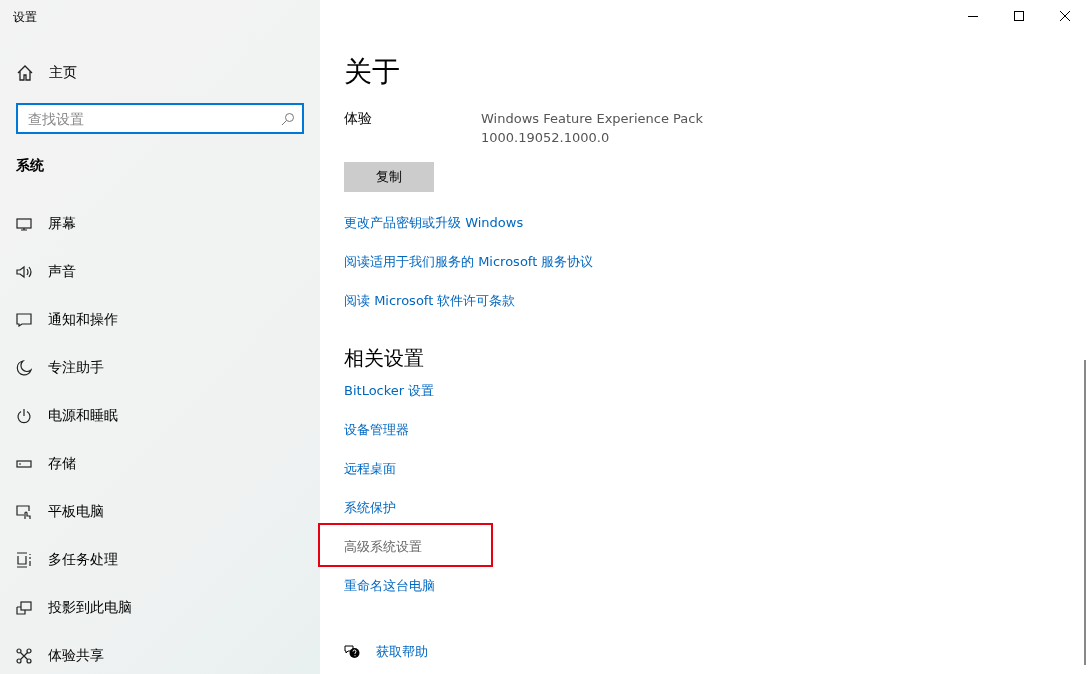 The height and width of the screenshot is (674, 1088). Describe the element at coordinates (160, 653) in the screenshot. I see `sidebar-item: 体验共享` at that location.